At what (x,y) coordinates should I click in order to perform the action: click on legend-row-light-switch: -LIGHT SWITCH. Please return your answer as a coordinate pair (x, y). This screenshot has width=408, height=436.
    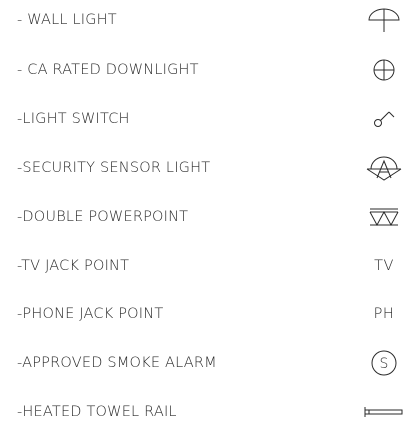
    Looking at the image, I should click on (204, 118).